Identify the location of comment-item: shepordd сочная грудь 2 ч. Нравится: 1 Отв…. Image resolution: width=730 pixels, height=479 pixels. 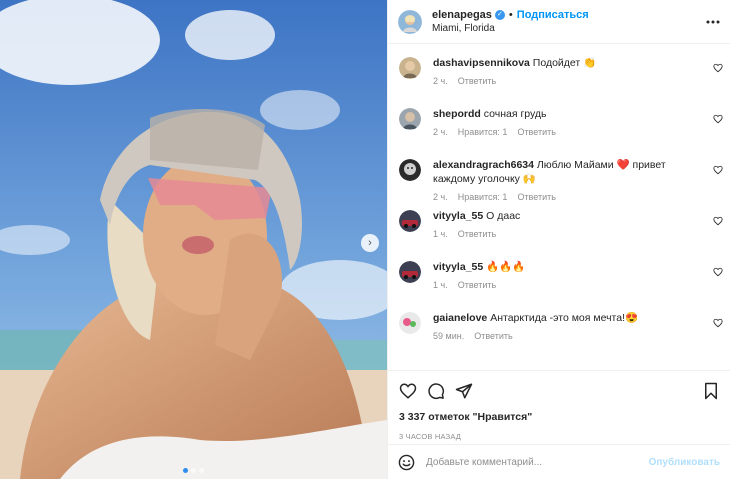
(559, 132).